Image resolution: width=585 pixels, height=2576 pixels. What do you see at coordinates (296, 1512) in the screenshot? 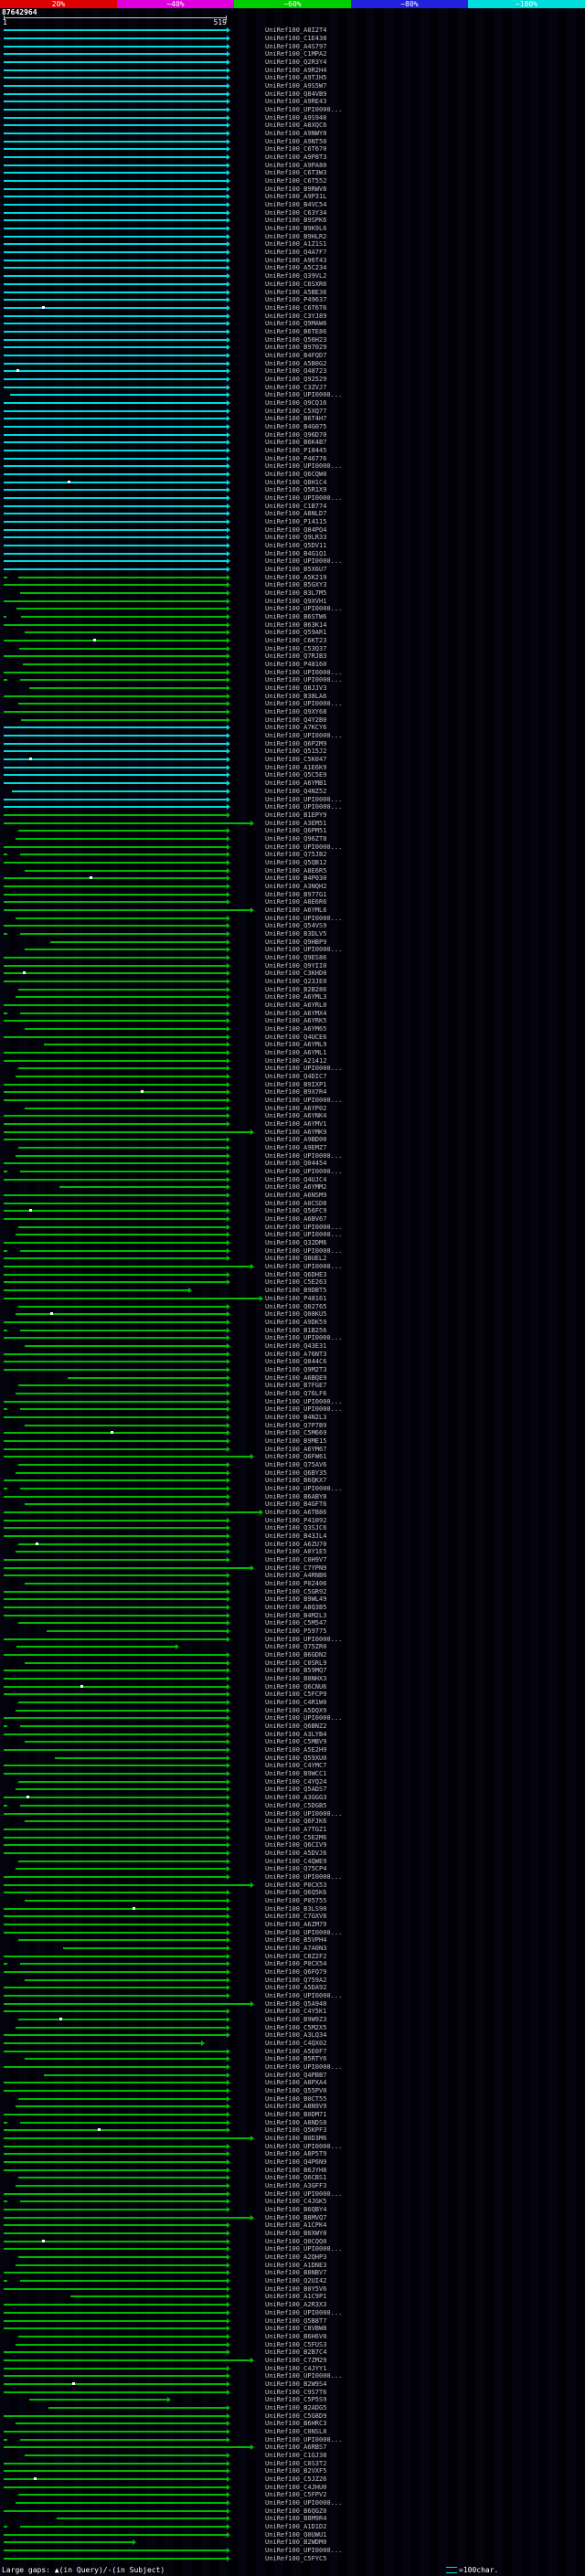
I see `hit-label: UniRef100_A6TB86` at bounding box center [296, 1512].